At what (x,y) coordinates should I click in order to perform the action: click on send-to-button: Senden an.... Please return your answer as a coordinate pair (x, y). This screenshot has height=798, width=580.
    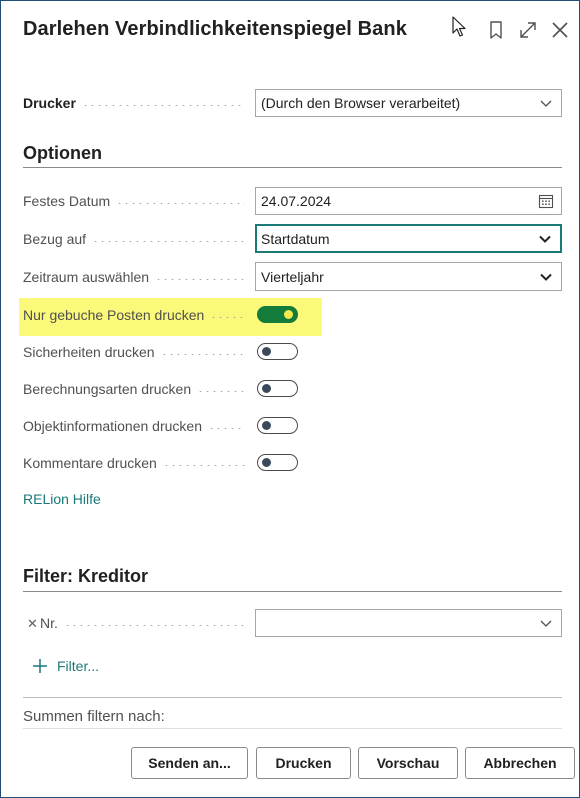
    Looking at the image, I should click on (189, 763).